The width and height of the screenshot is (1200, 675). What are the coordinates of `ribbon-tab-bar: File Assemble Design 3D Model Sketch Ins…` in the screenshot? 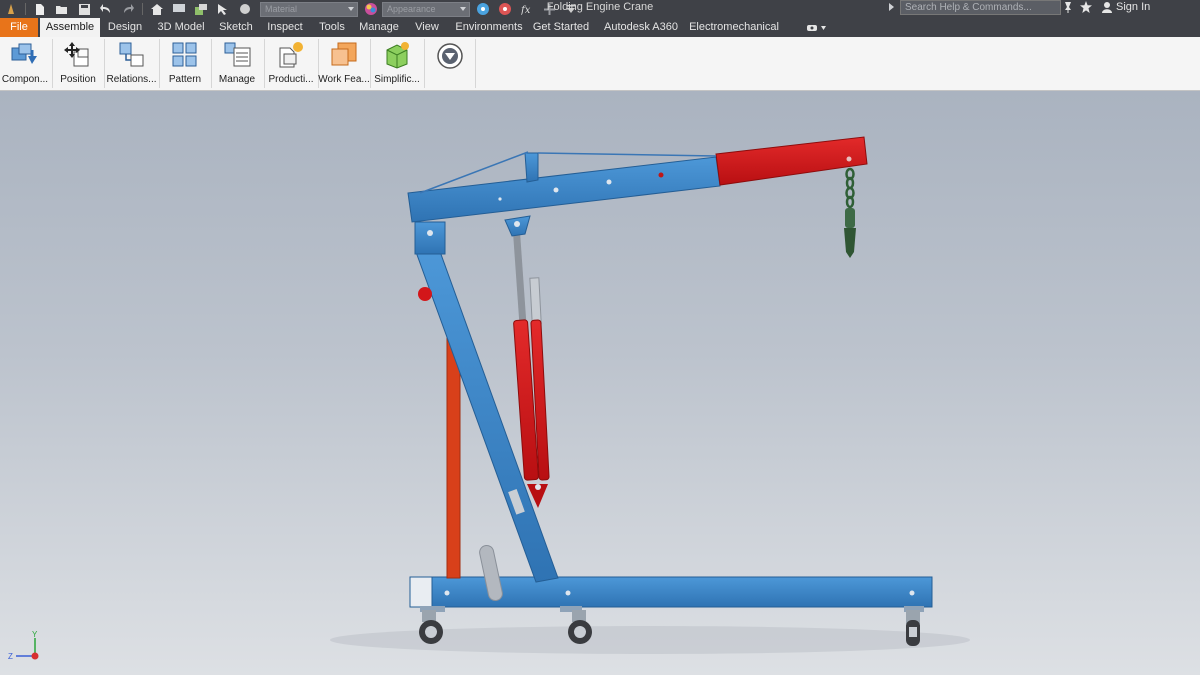 It's located at (600, 27).